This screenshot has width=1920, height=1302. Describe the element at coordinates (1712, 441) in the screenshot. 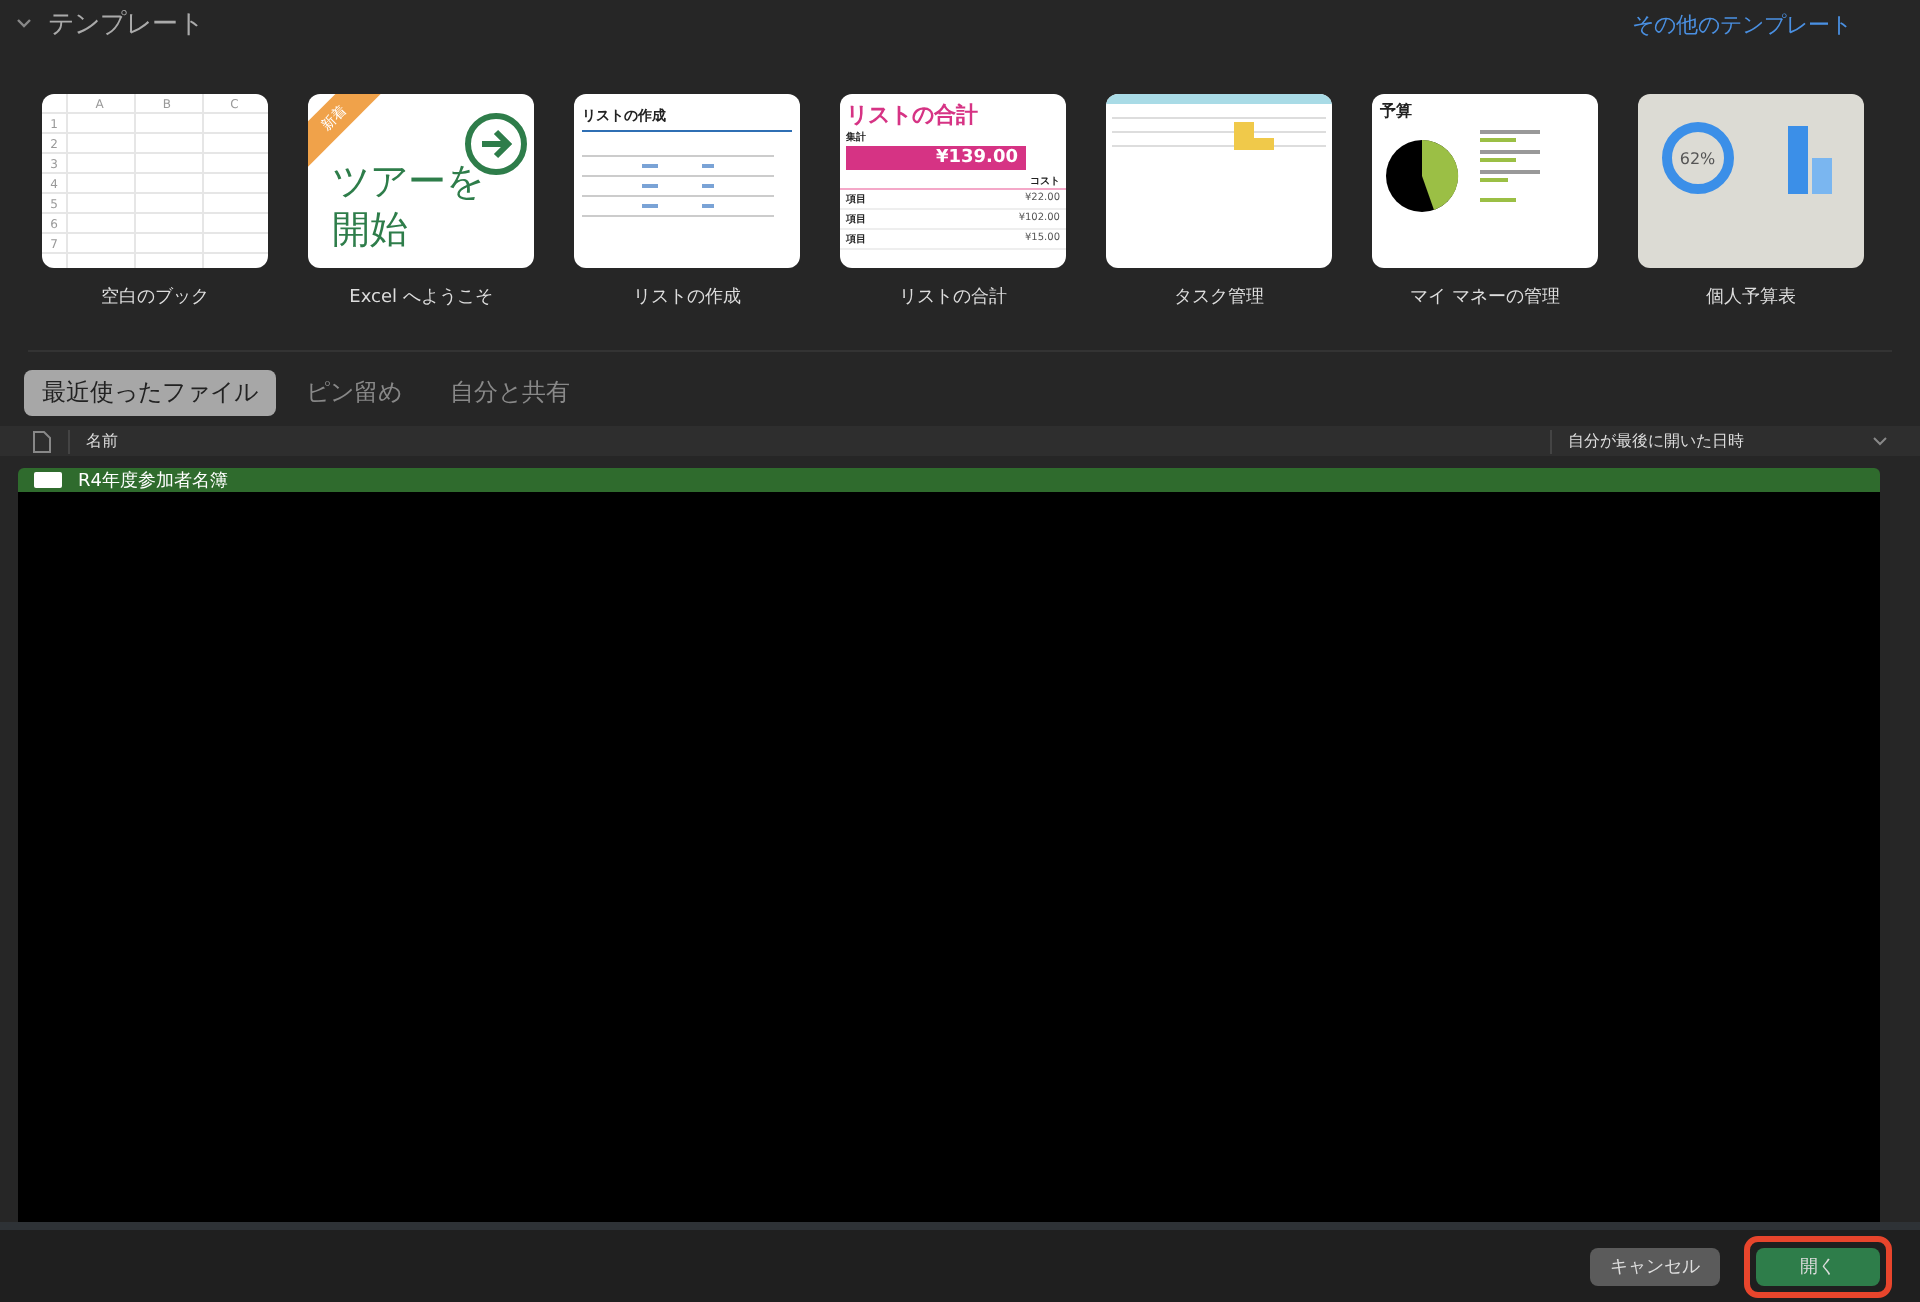

I see `column-header: 自分が最後に開いた日時` at that location.